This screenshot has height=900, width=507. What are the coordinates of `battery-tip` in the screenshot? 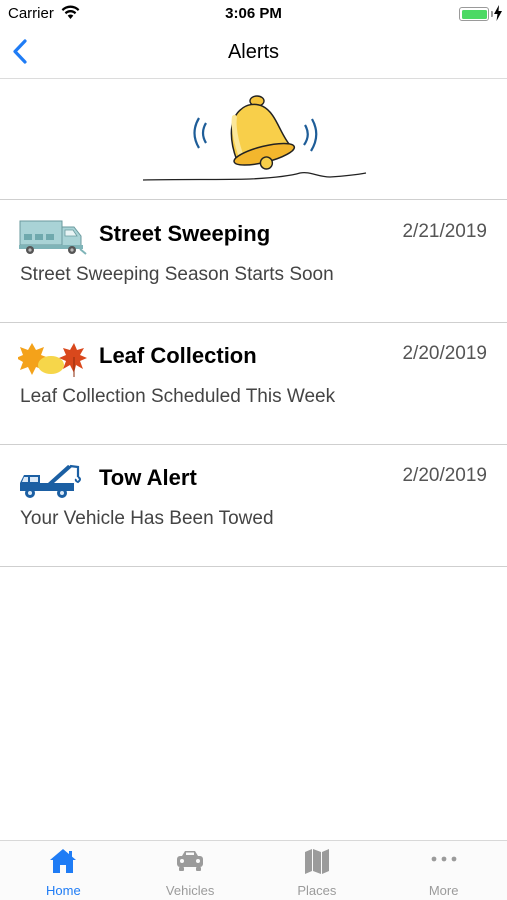 It's located at (492, 14).